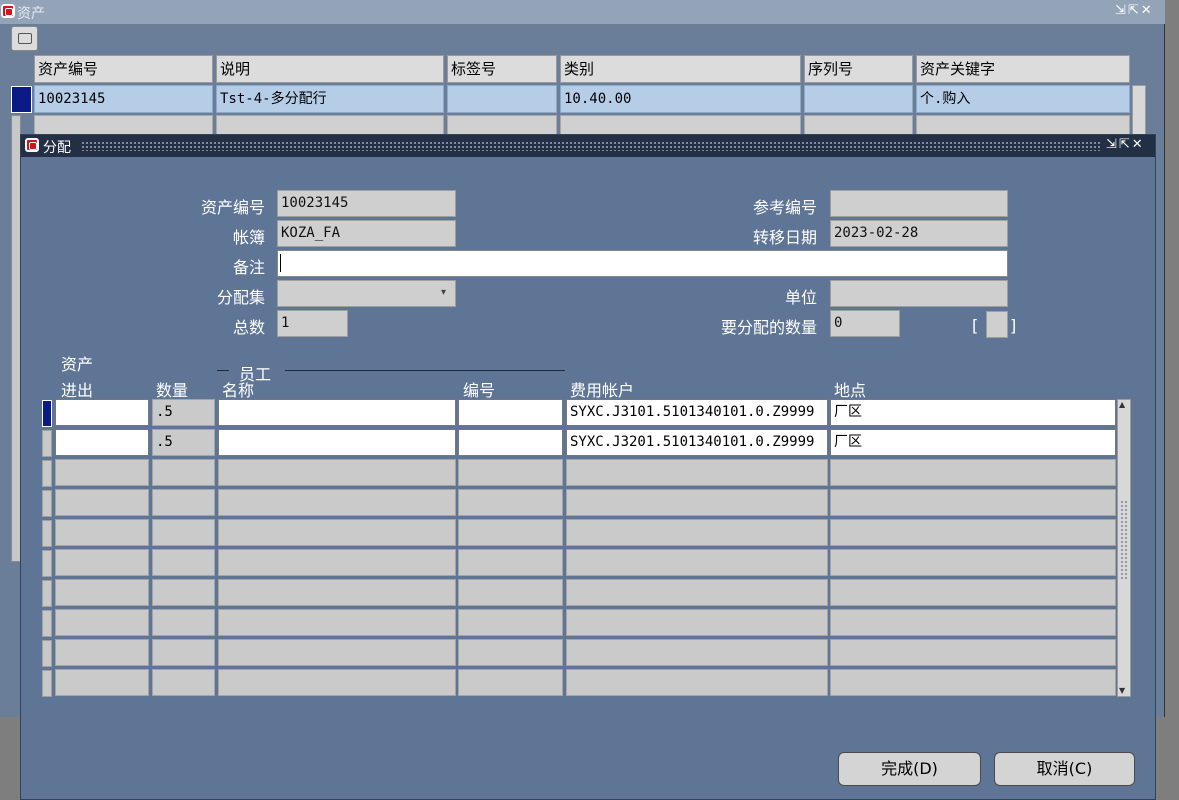 This screenshot has width=1179, height=800. What do you see at coordinates (1122, 405) in the screenshot?
I see `scroll-up-icon: ▲` at bounding box center [1122, 405].